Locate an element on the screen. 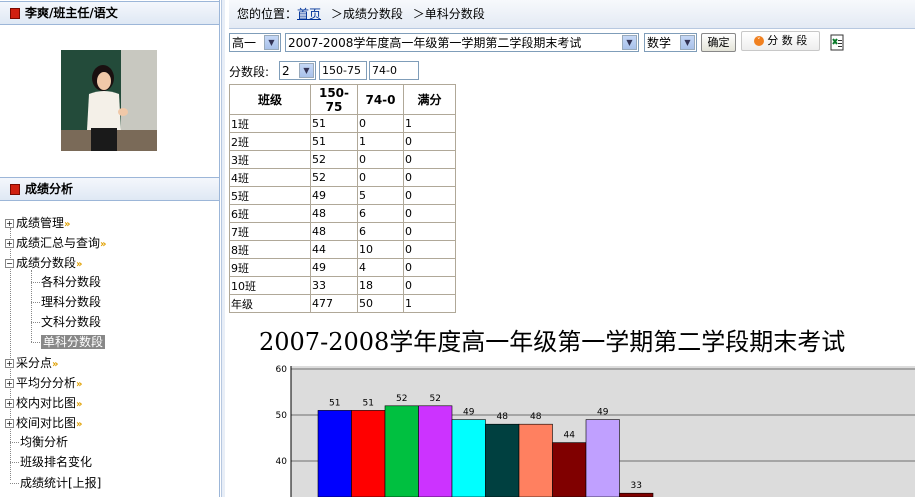 Image resolution: width=915 pixels, height=497 pixels. table-cell: 9班 is located at coordinates (270, 267).